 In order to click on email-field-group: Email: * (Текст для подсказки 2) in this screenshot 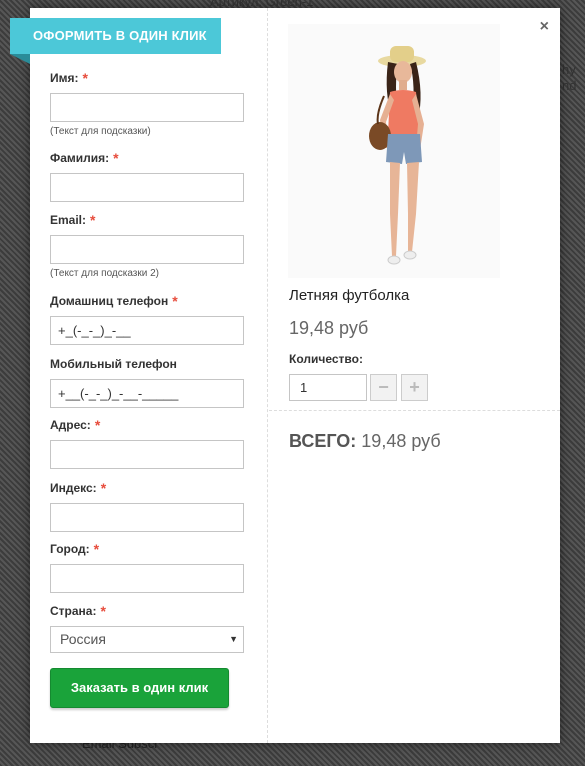, I will do `click(157, 245)`.